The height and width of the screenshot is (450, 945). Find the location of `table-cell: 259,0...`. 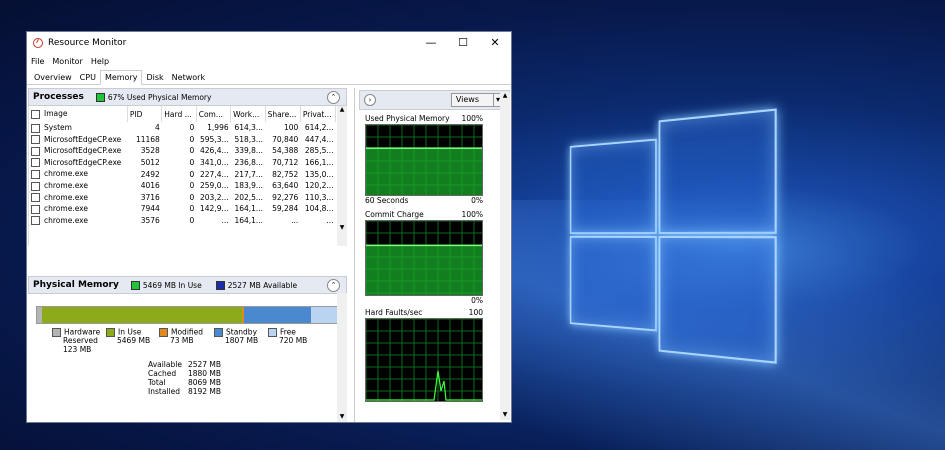

table-cell: 259,0... is located at coordinates (214, 186).